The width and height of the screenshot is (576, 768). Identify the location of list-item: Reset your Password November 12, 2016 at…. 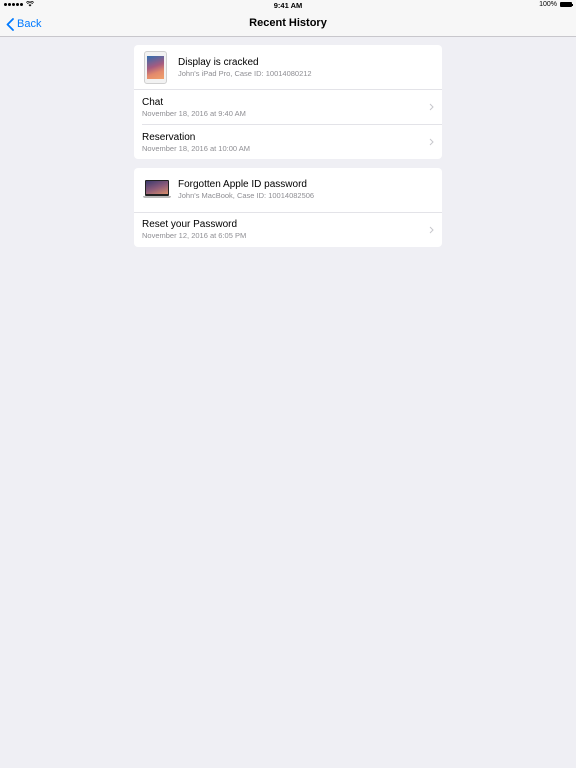
(288, 230).